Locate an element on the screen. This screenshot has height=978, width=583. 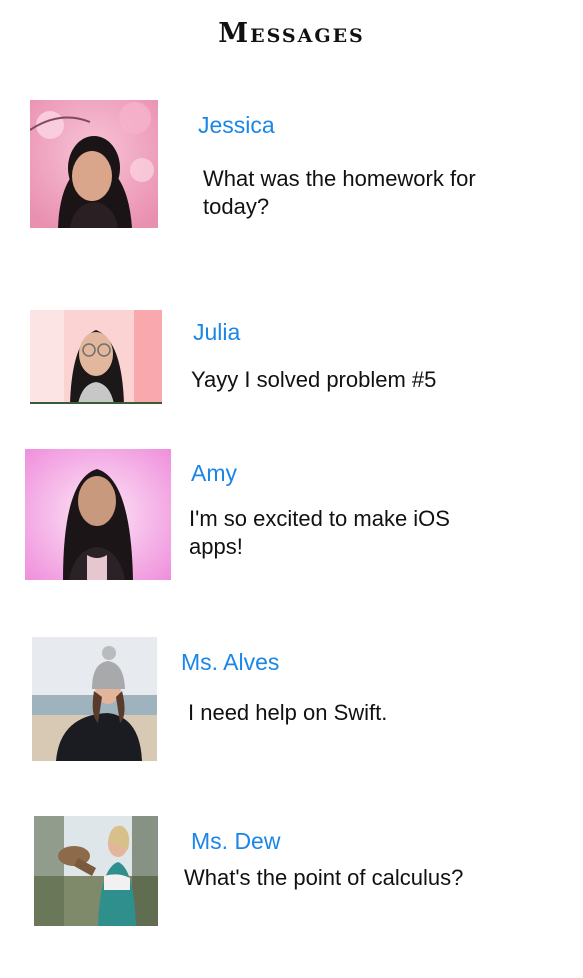
message-preview: I need help on Swift. is located at coordinates (288, 712).